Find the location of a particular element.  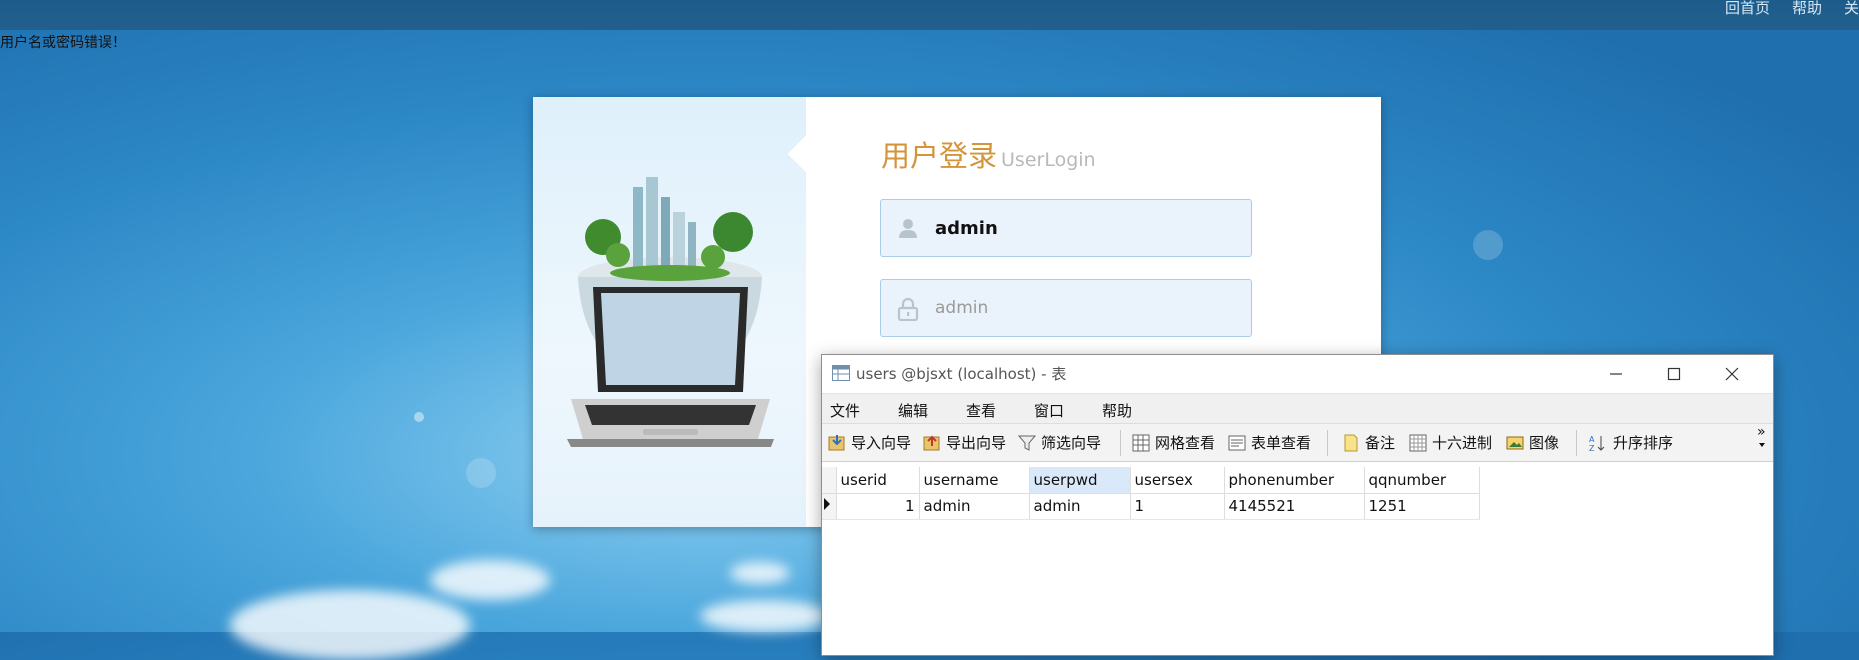

export-icon is located at coordinates (931, 442).